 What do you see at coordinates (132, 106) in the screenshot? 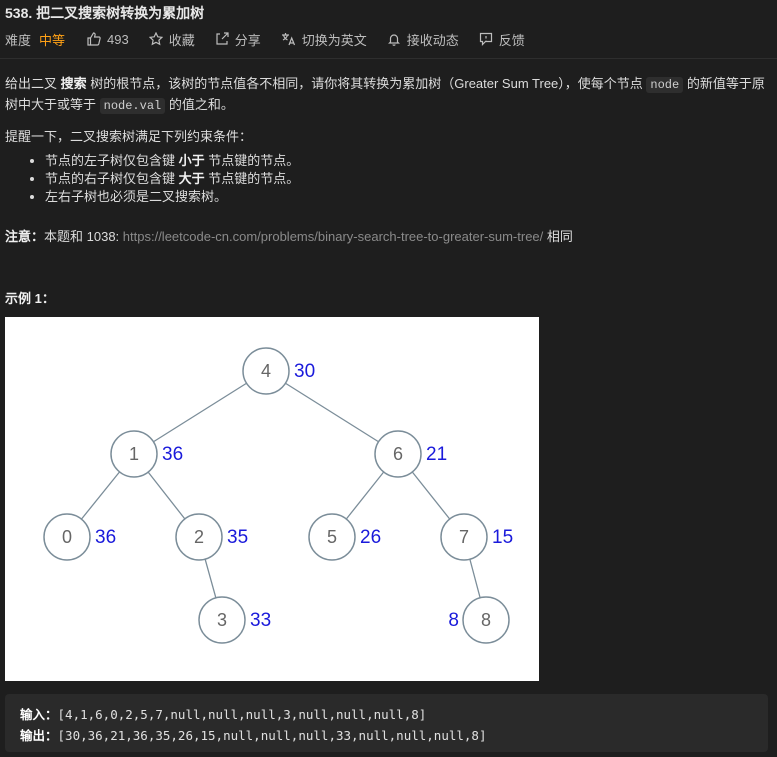
I see `code-node-val: node.val` at bounding box center [132, 106].